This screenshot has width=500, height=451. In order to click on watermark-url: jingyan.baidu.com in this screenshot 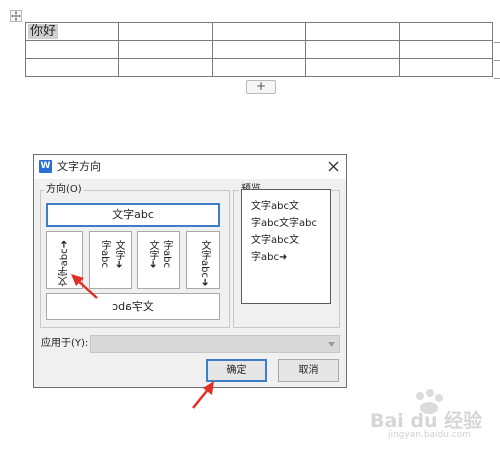, I will do `click(430, 435)`.